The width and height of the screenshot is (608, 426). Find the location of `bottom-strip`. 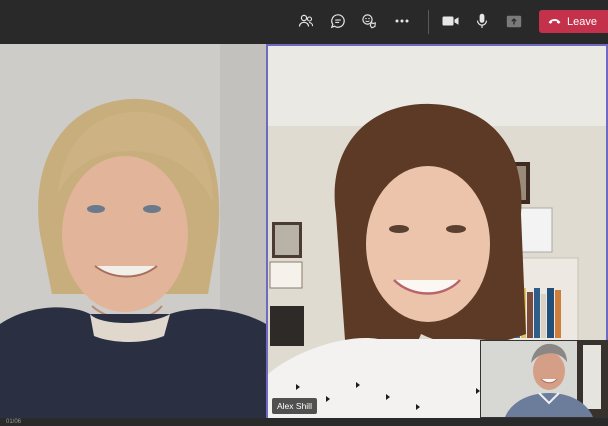

bottom-strip is located at coordinates (304, 422).